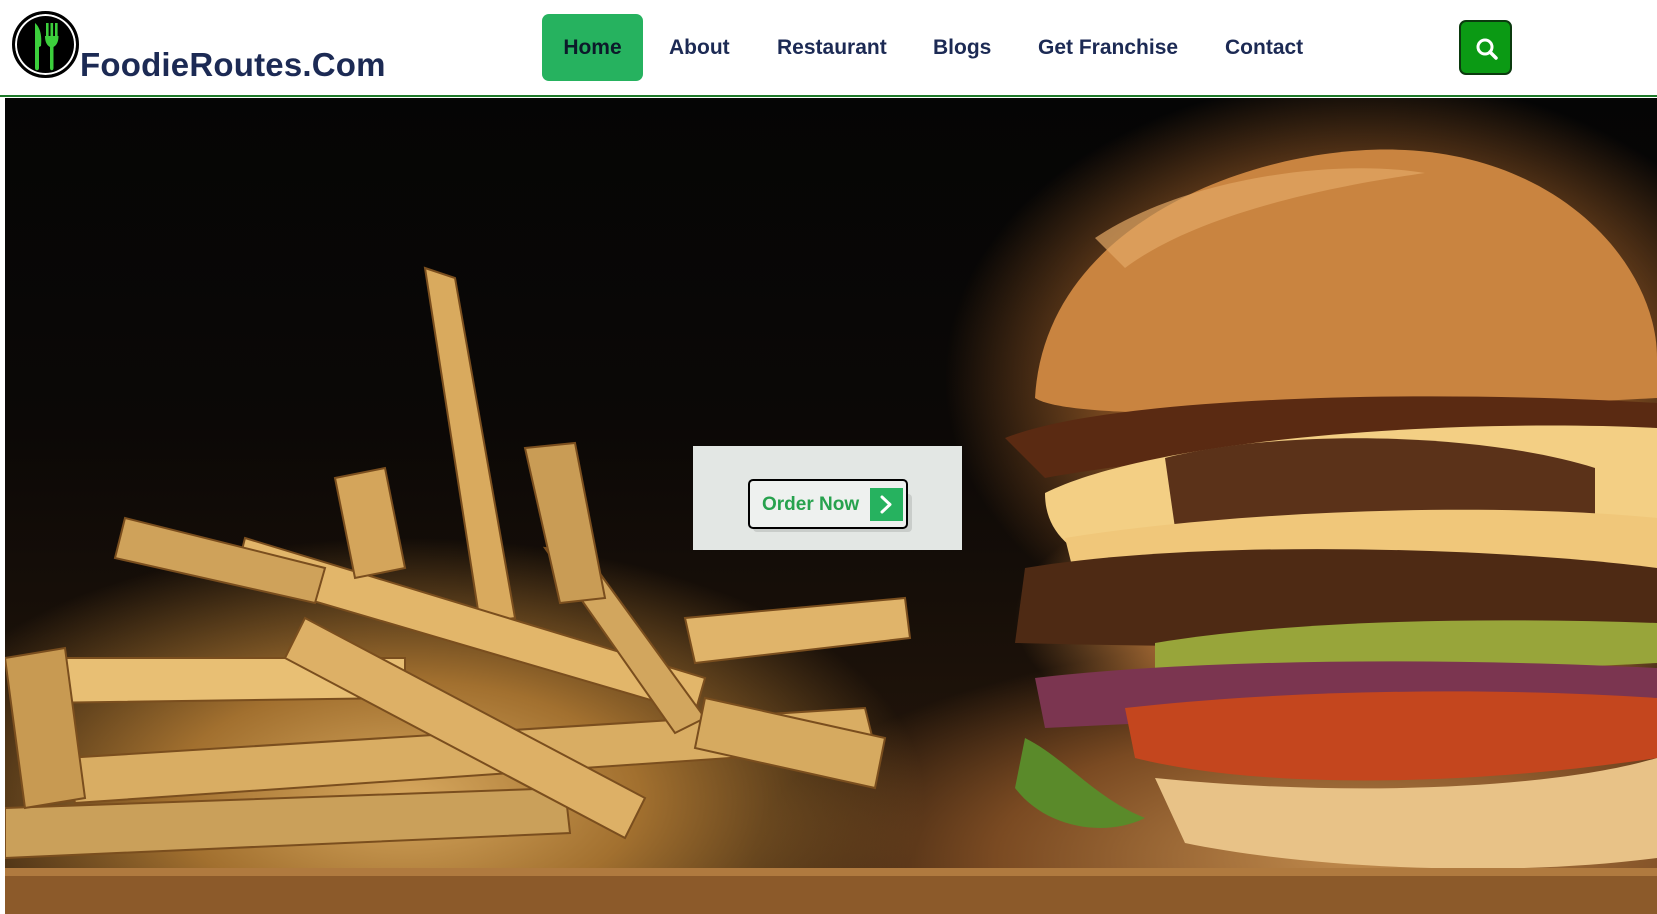 Image resolution: width=1657 pixels, height=914 pixels. I want to click on search-icon, so click(1487, 49).